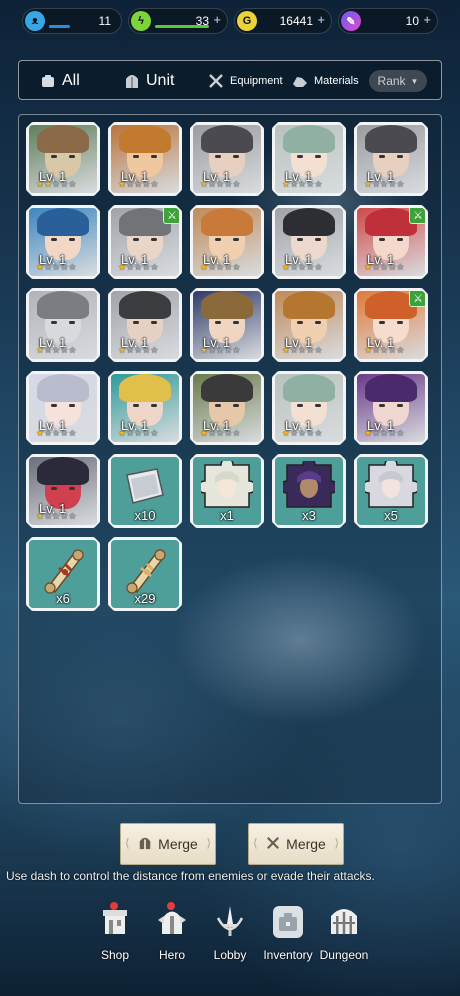  What do you see at coordinates (145, 574) in the screenshot?
I see `material-card: x29` at bounding box center [145, 574].